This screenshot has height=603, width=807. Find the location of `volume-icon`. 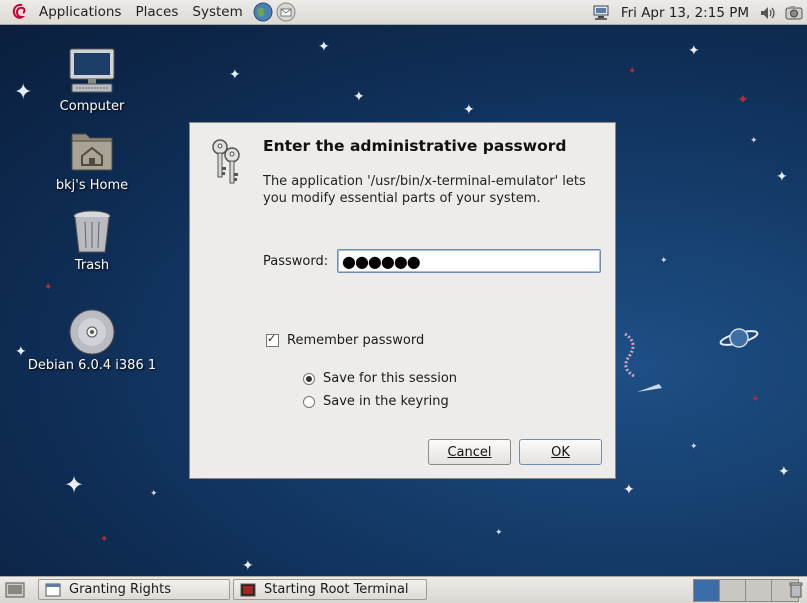

volume-icon is located at coordinates (768, 13).